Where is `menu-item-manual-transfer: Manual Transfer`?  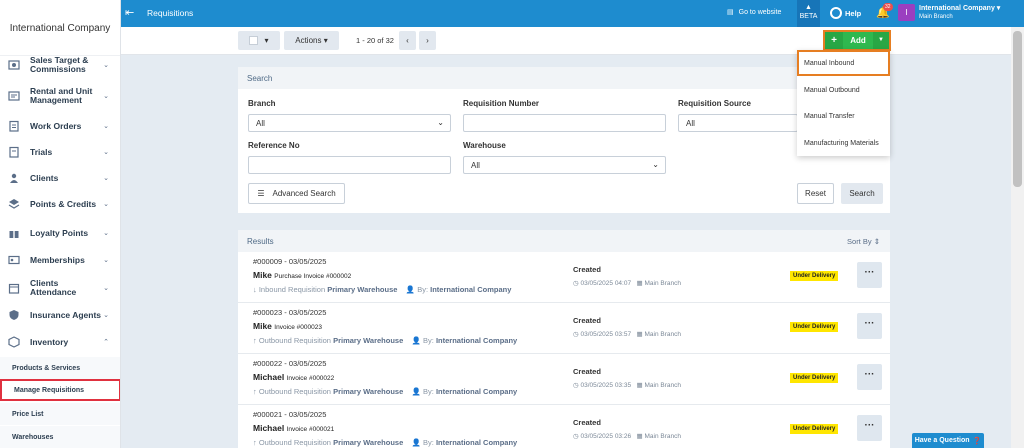 menu-item-manual-transfer: Manual Transfer is located at coordinates (843, 116).